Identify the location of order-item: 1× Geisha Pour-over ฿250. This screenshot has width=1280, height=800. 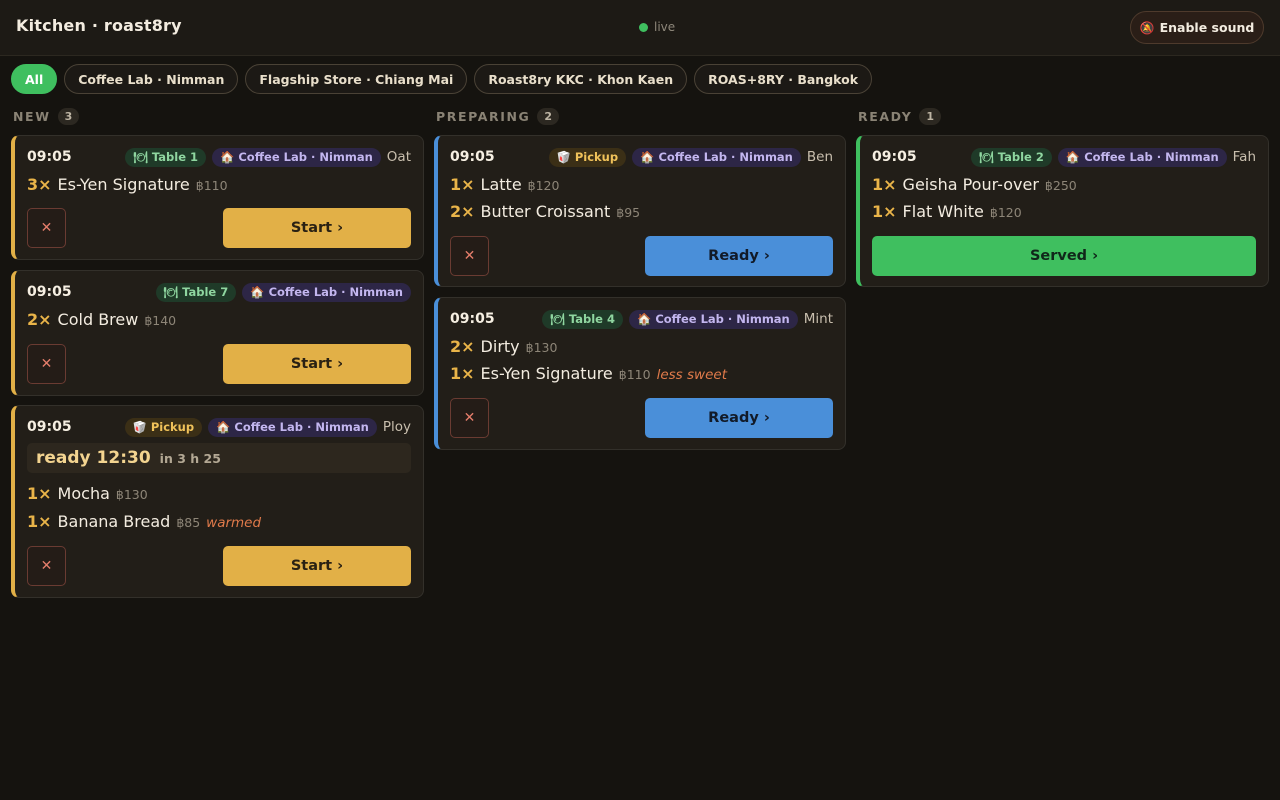
(1064, 186).